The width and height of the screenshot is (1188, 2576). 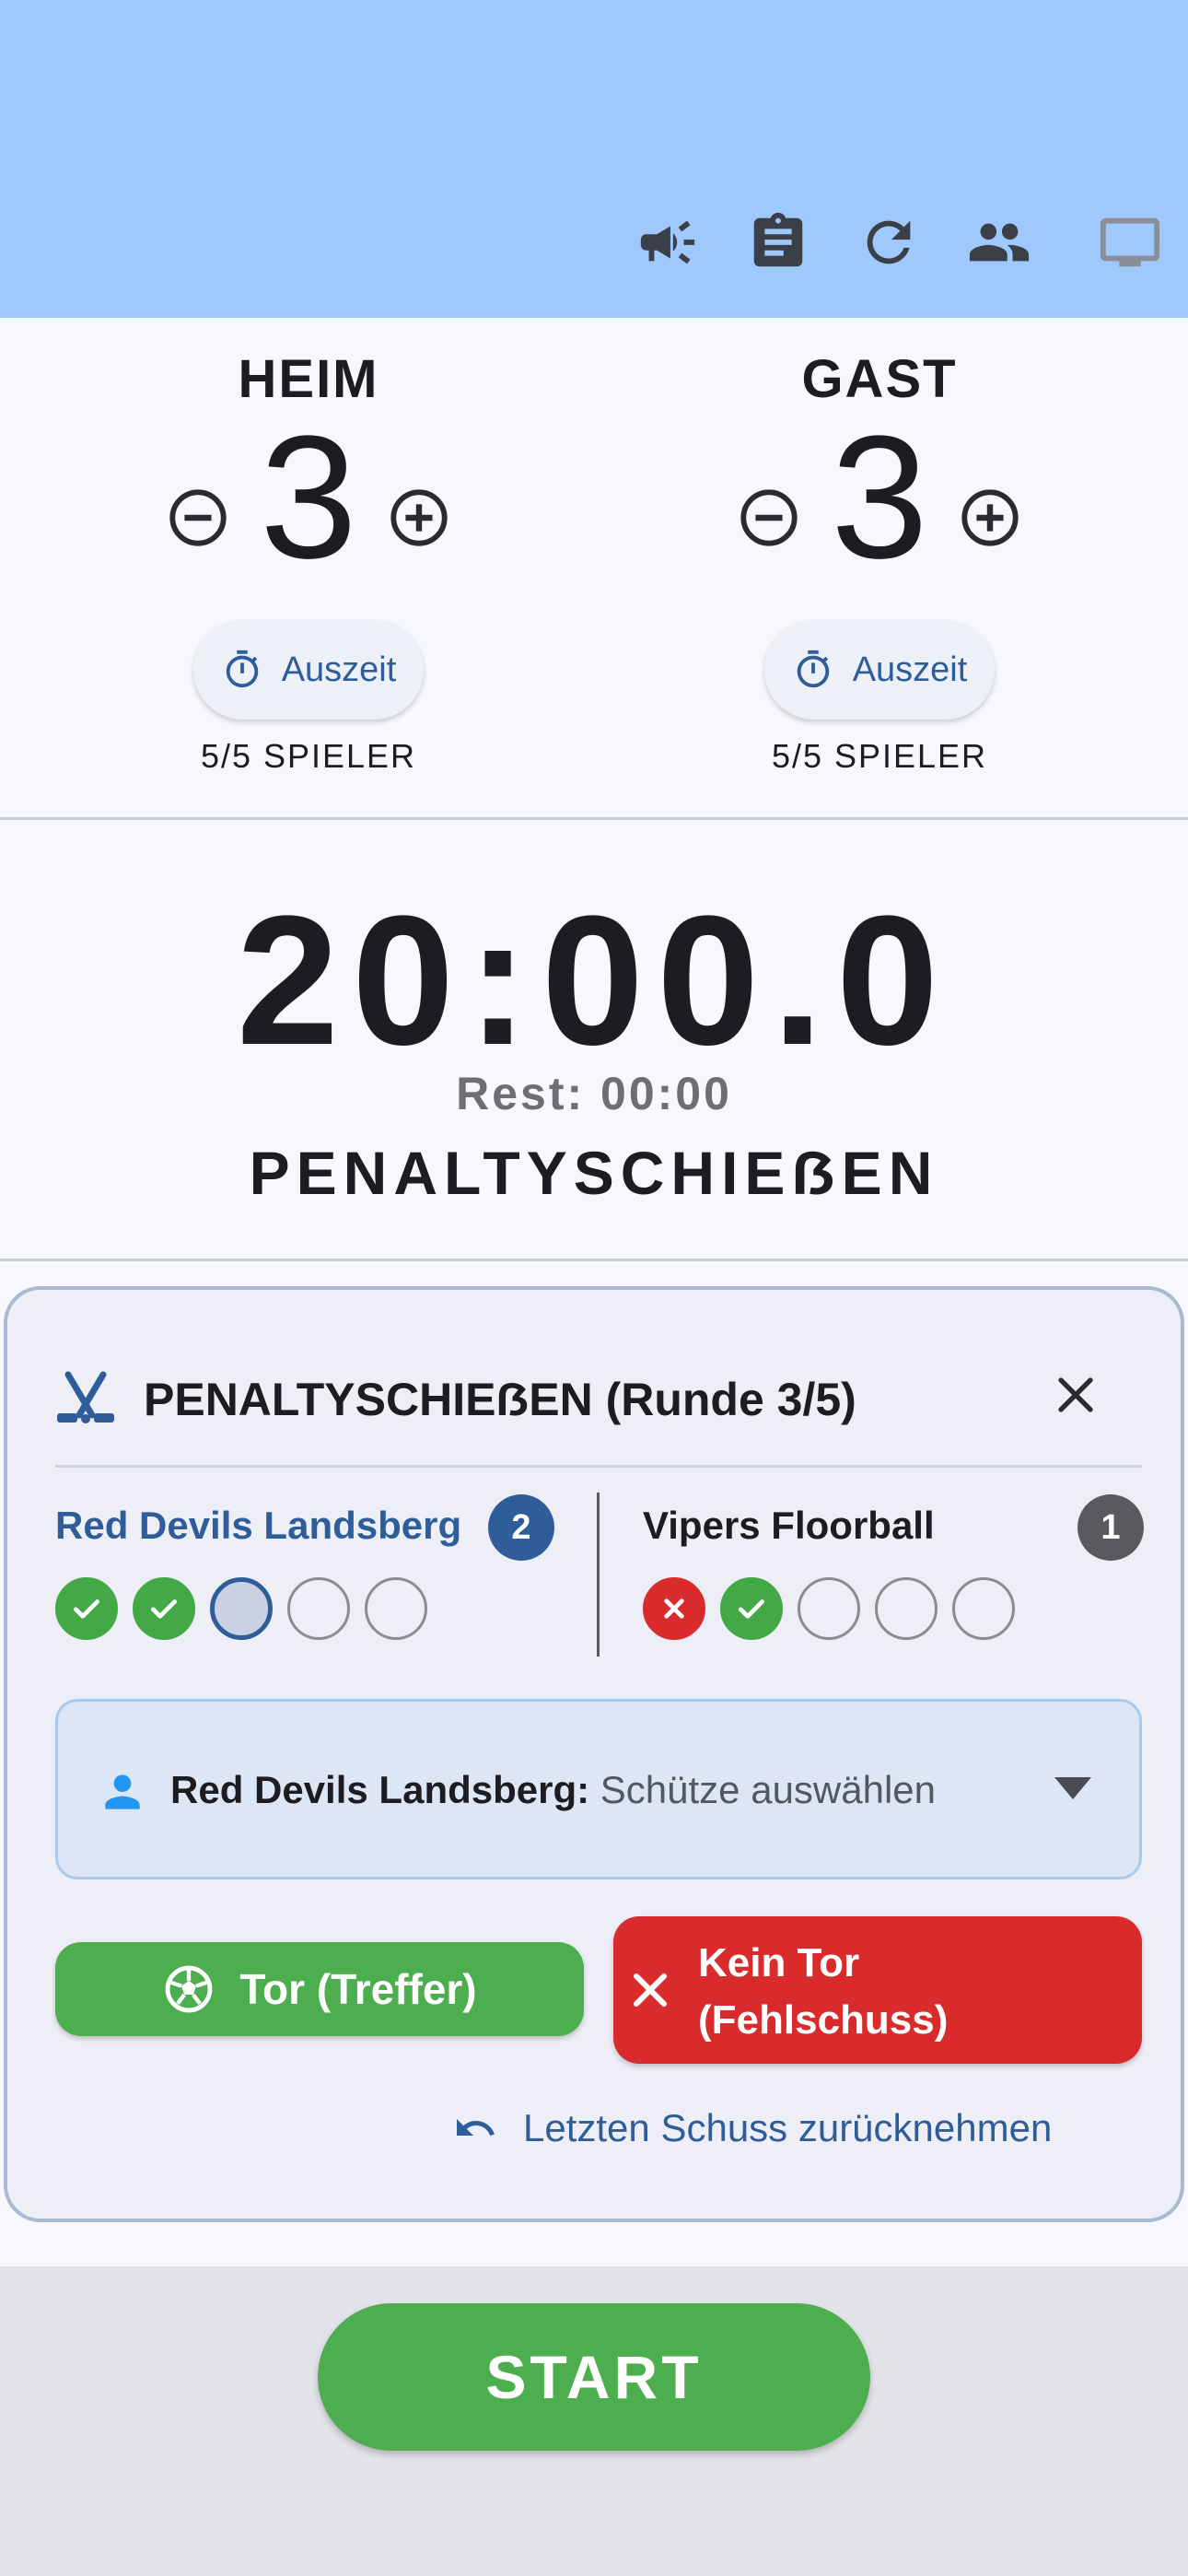 What do you see at coordinates (910, 1992) in the screenshot?
I see `miss-button-label: Kein Tor (Fehlschuss)` at bounding box center [910, 1992].